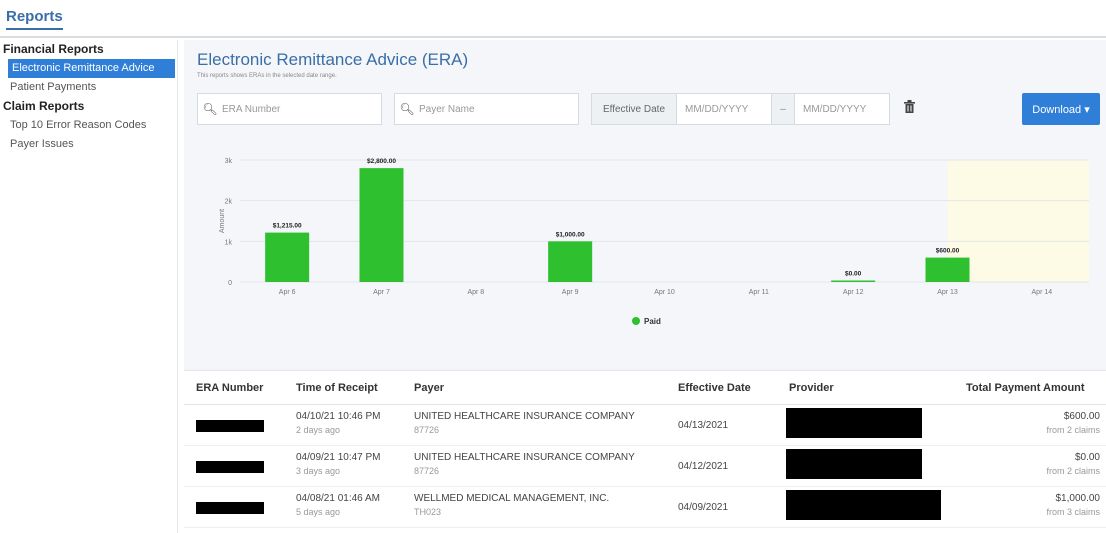 The image size is (1106, 533). I want to click on date-from-input: MM/DD/YYYY, so click(716, 109).